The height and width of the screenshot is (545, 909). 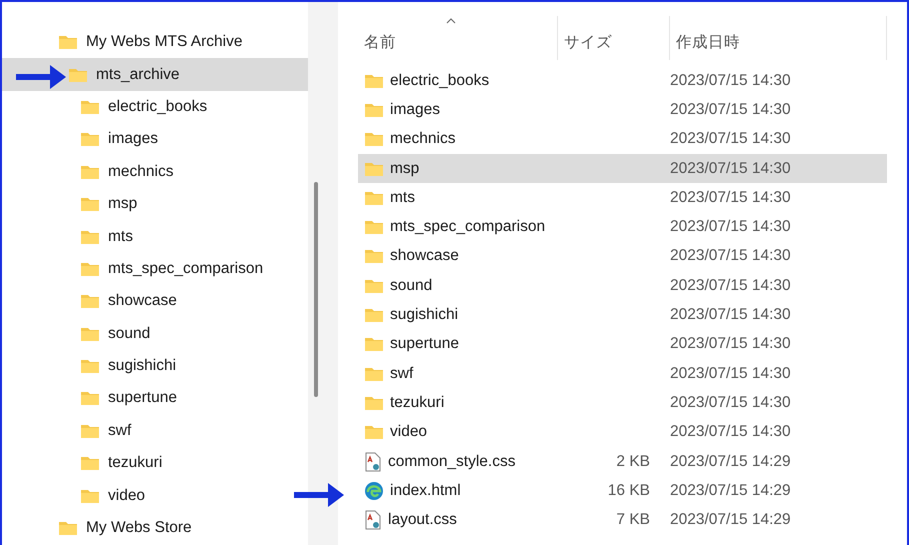 What do you see at coordinates (622, 403) in the screenshot?
I see `file-row: tezukuri 2023/07/15 14:30` at bounding box center [622, 403].